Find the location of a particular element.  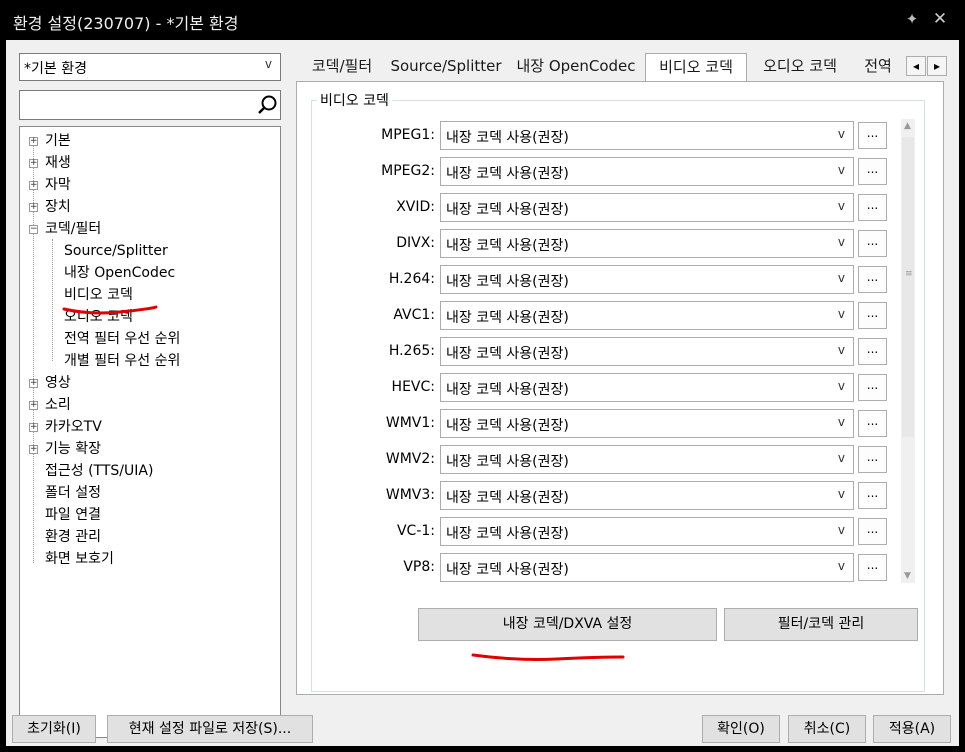

tree-item-builtin-opencodec: 내장 OpenCodec is located at coordinates (119, 273).